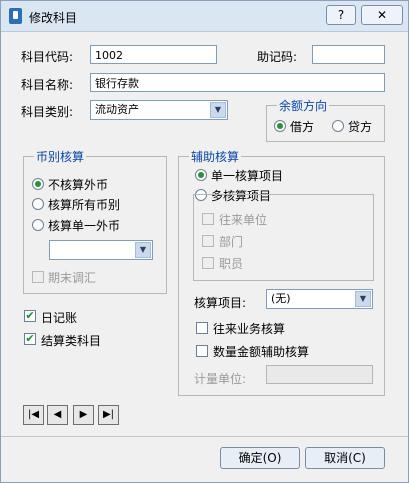  What do you see at coordinates (72, 278) in the screenshot?
I see `period-adjust-label: 期末调汇` at bounding box center [72, 278].